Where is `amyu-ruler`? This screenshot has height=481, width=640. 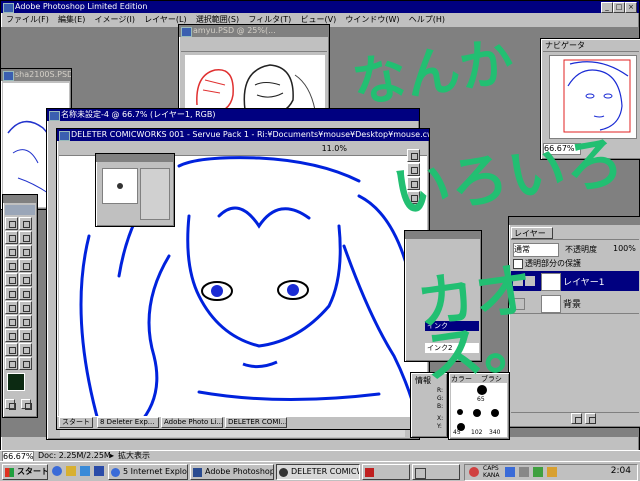 amyu-ruler is located at coordinates (254, 45).